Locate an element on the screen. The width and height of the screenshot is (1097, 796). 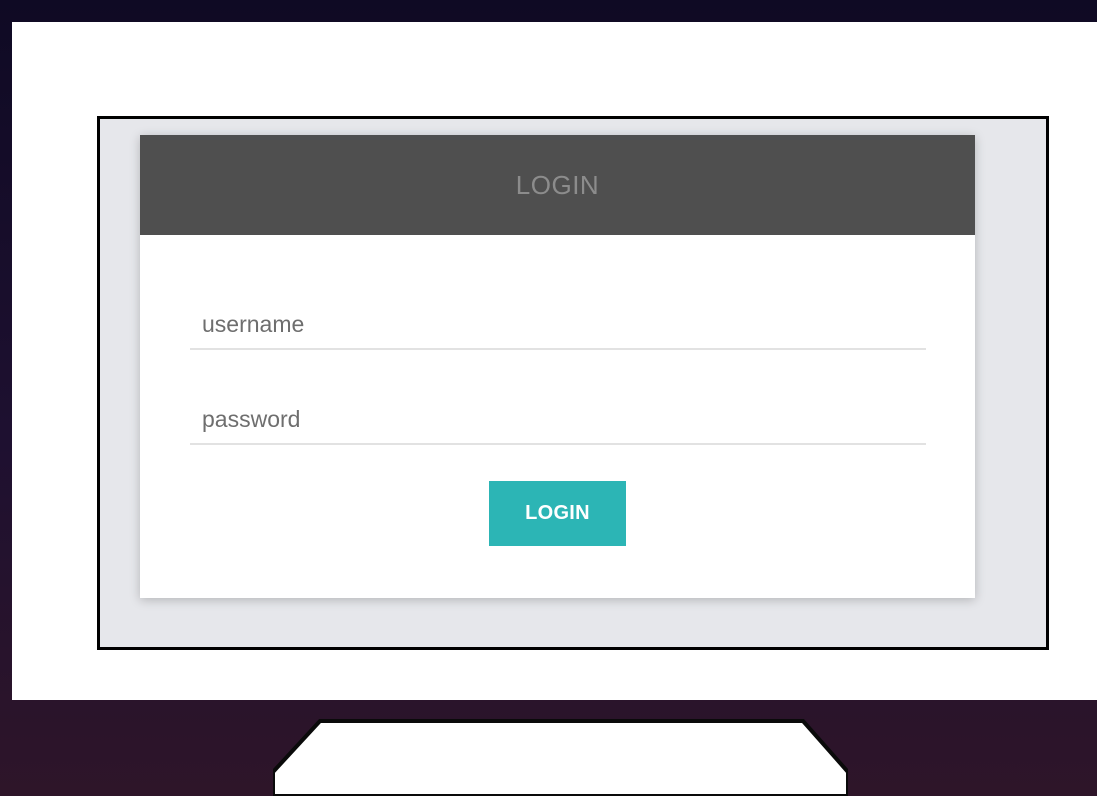
password-input is located at coordinates (558, 420).